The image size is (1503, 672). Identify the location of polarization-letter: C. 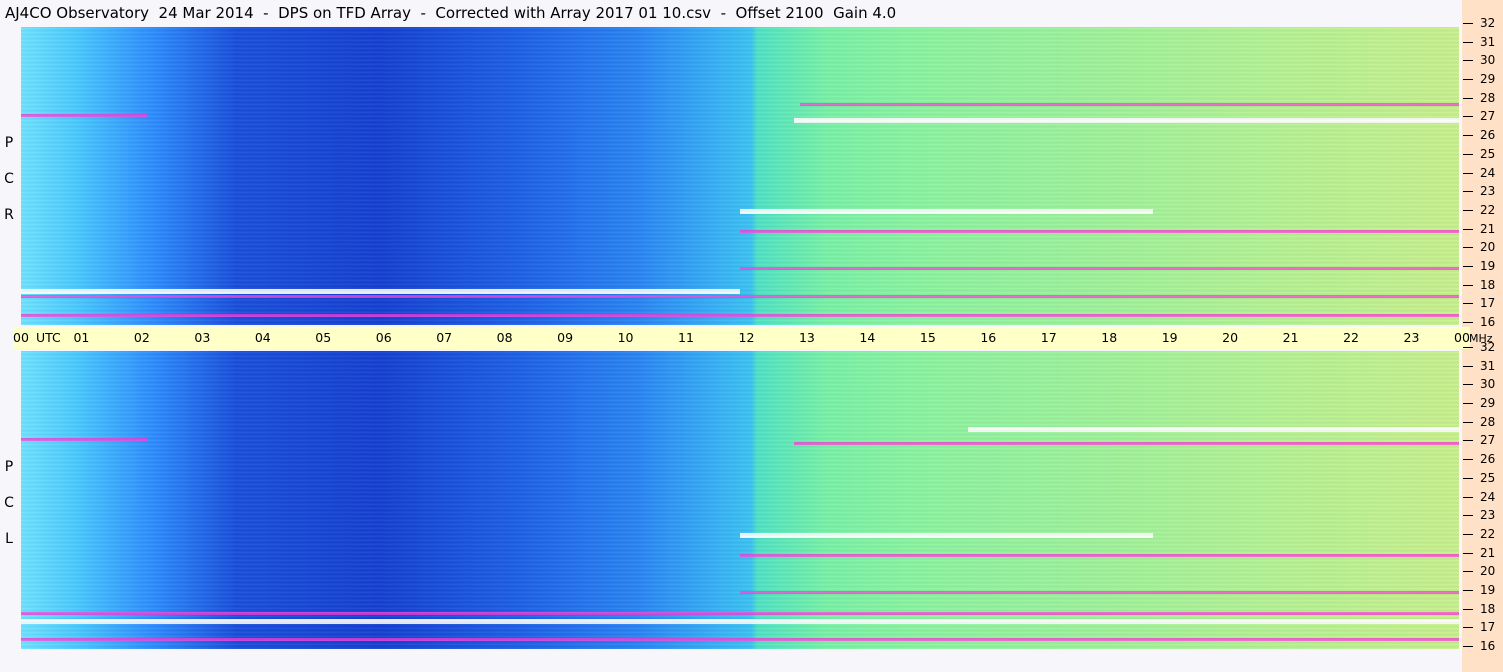
(9, 503).